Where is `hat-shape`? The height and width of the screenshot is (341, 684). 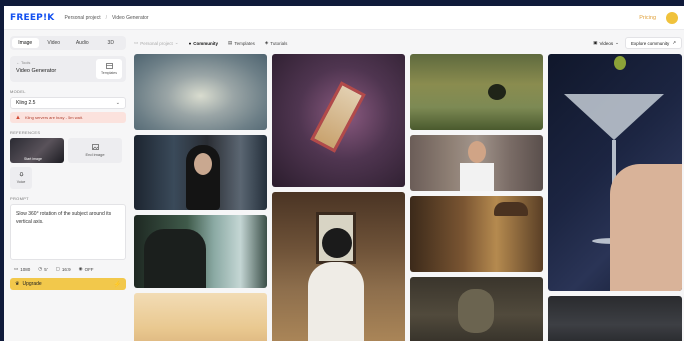 hat-shape is located at coordinates (511, 209).